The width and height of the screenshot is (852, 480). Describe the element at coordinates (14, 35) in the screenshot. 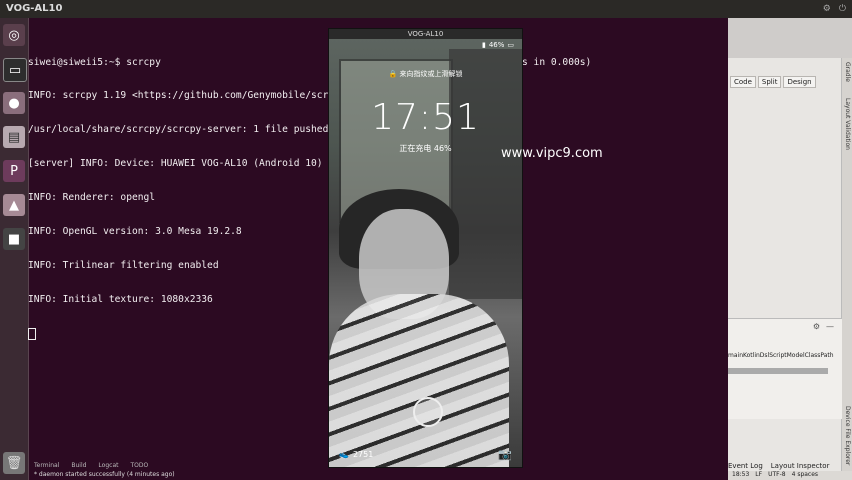

I see `dash-home-icon: ◎` at that location.